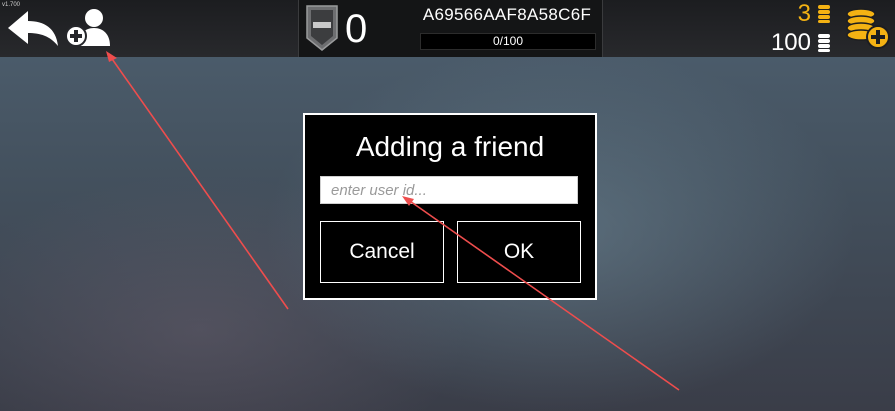 The width and height of the screenshot is (895, 411). I want to click on back-button, so click(33, 28).